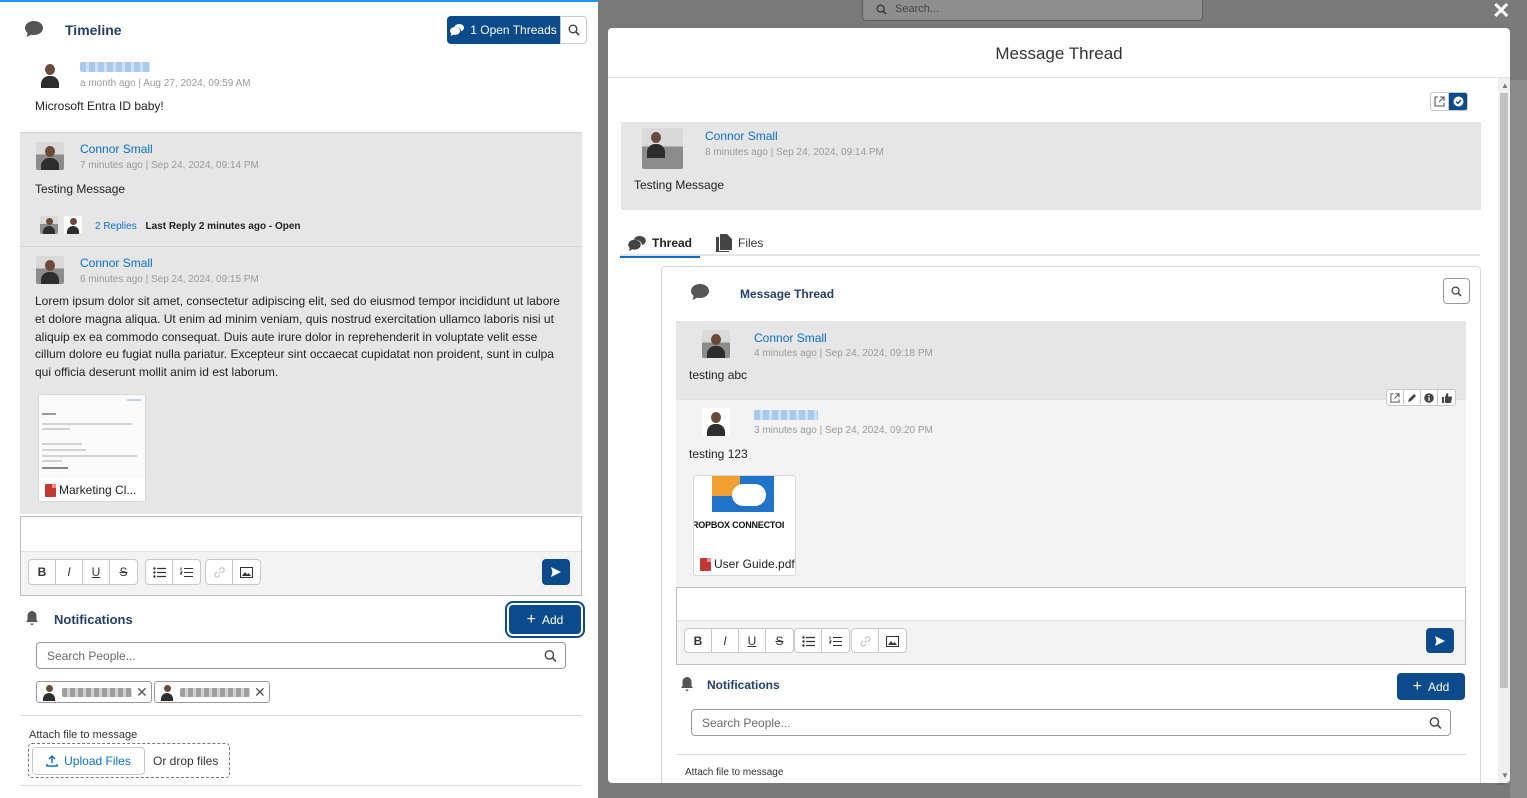 The image size is (1527, 798). What do you see at coordinates (301, 556) in the screenshot?
I see `message-editor: B I U S` at bounding box center [301, 556].